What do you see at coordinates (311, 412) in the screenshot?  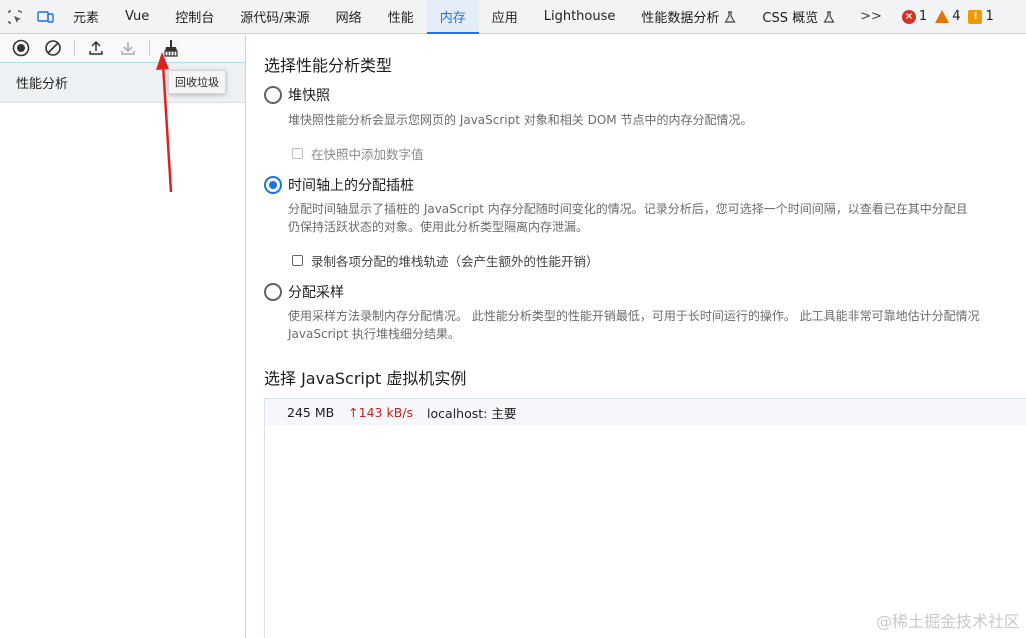 I see `vm-heap-size: 245 MB` at bounding box center [311, 412].